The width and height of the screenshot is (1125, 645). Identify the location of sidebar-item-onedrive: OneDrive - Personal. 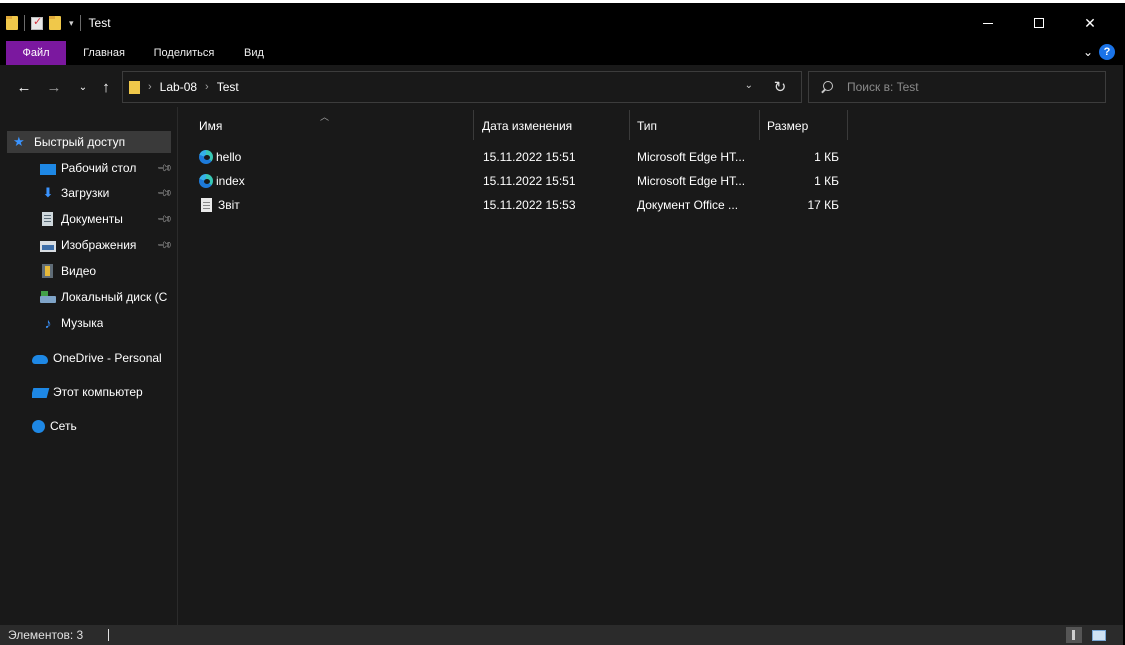
(97, 358).